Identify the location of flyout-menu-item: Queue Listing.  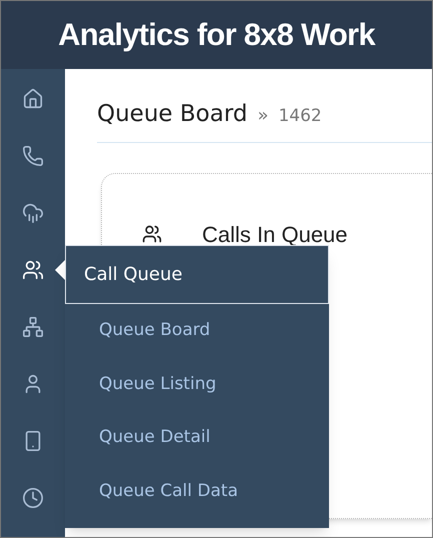
(197, 384).